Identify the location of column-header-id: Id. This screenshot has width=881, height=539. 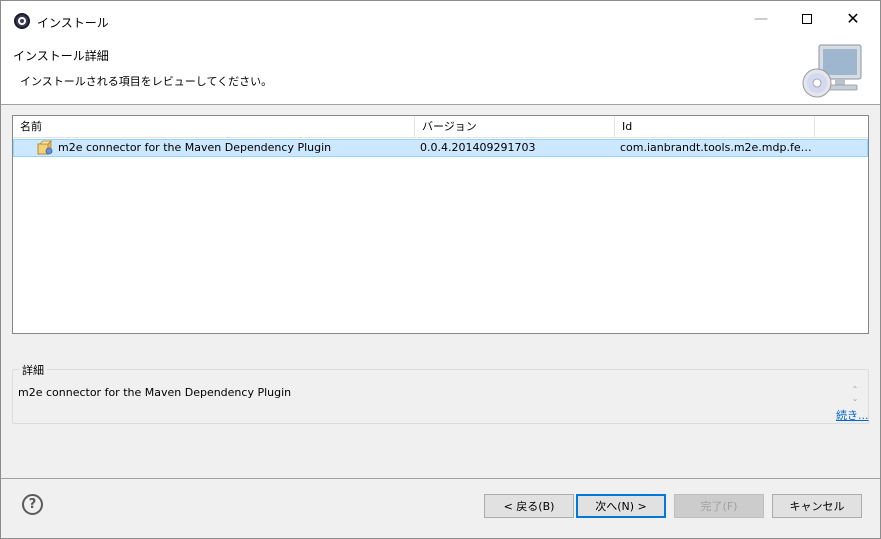
(715, 127).